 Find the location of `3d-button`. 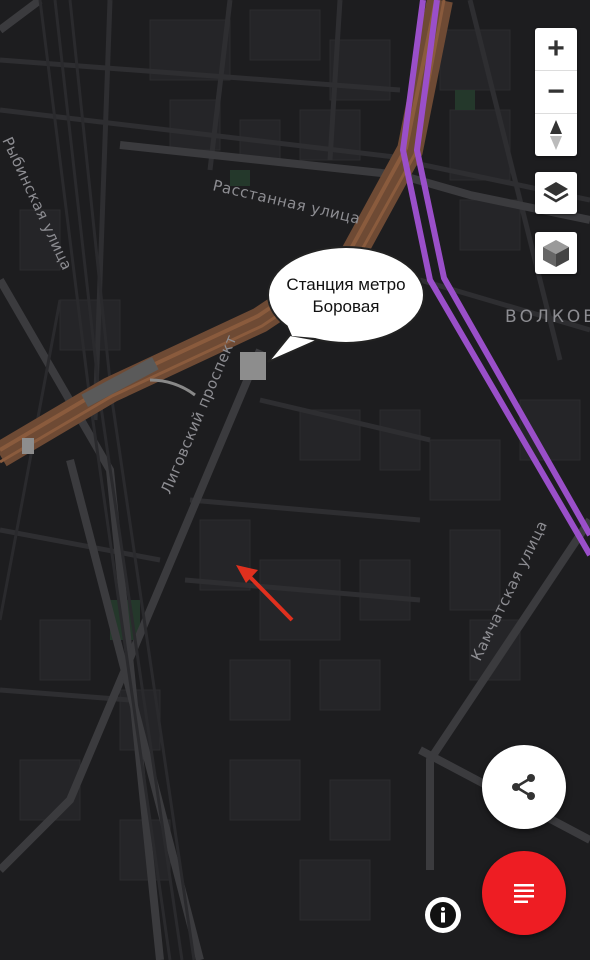

3d-button is located at coordinates (556, 253).